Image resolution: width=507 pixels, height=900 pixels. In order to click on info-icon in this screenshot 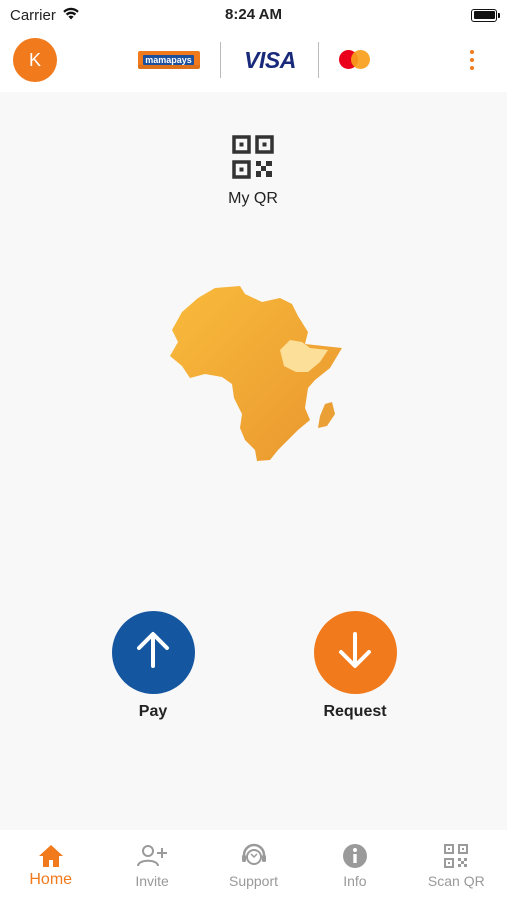, I will do `click(355, 856)`.